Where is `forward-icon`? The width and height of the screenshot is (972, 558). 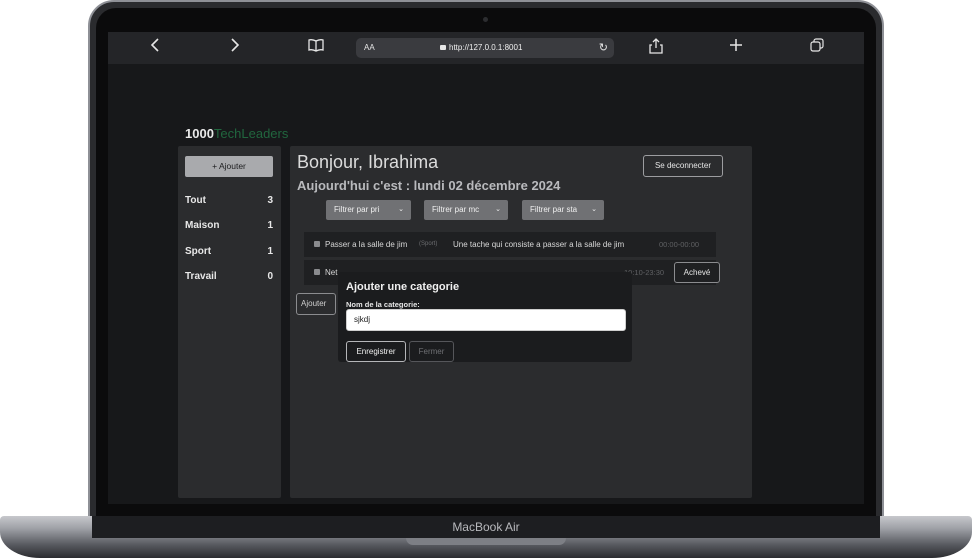 forward-icon is located at coordinates (235, 48).